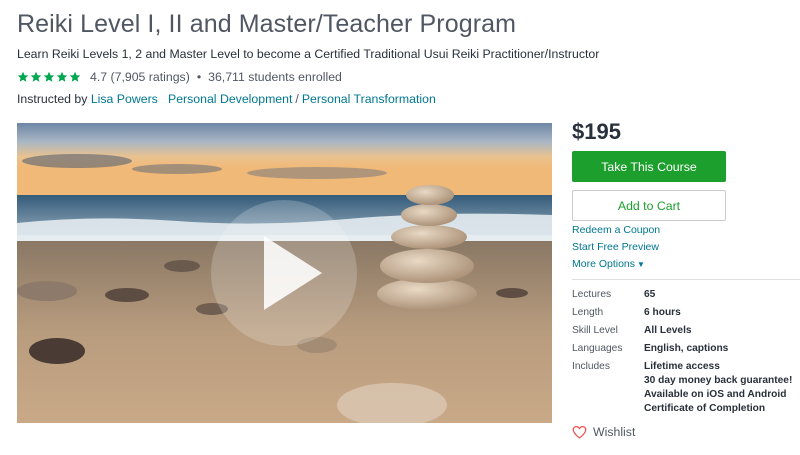 The height and width of the screenshot is (455, 800). I want to click on rating-text: 4.7 (7,905 ratings), so click(140, 77).